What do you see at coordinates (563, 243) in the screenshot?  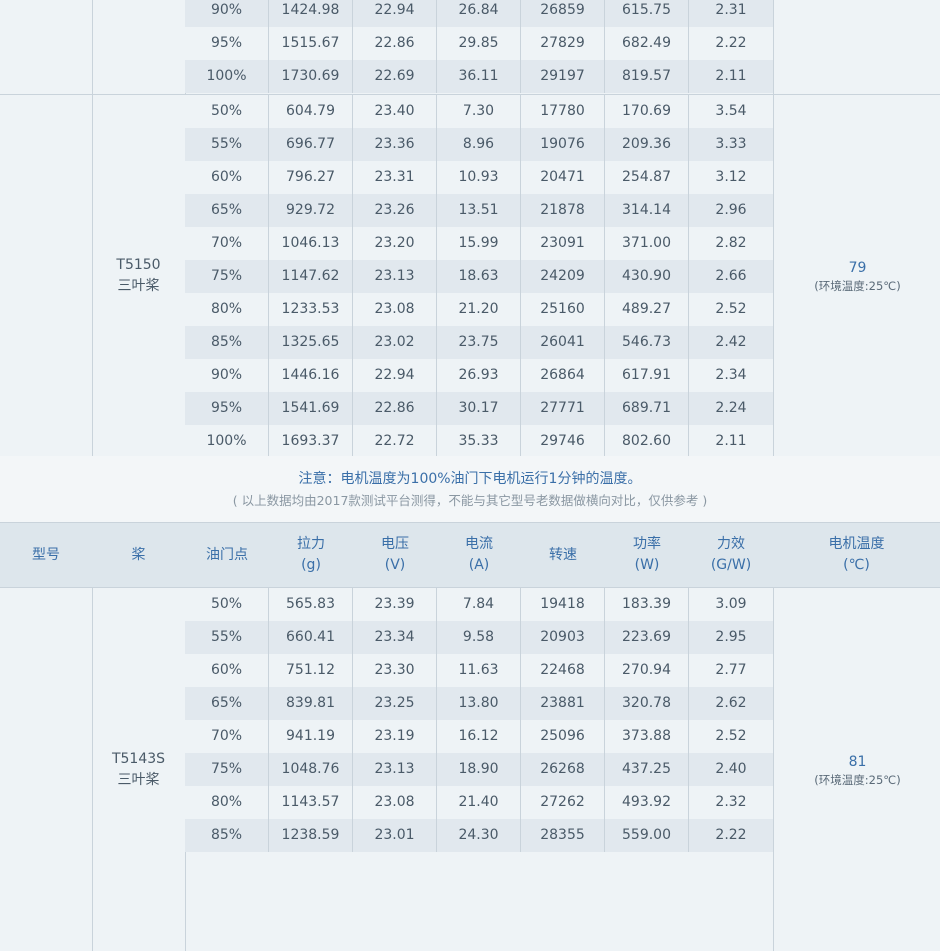 I see `table-cell: 23091` at bounding box center [563, 243].